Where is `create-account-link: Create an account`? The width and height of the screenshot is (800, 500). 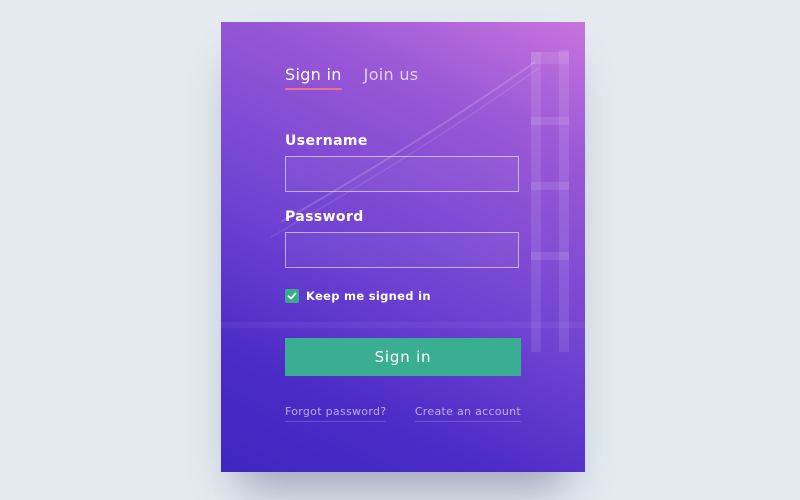
create-account-link: Create an account is located at coordinates (467, 413).